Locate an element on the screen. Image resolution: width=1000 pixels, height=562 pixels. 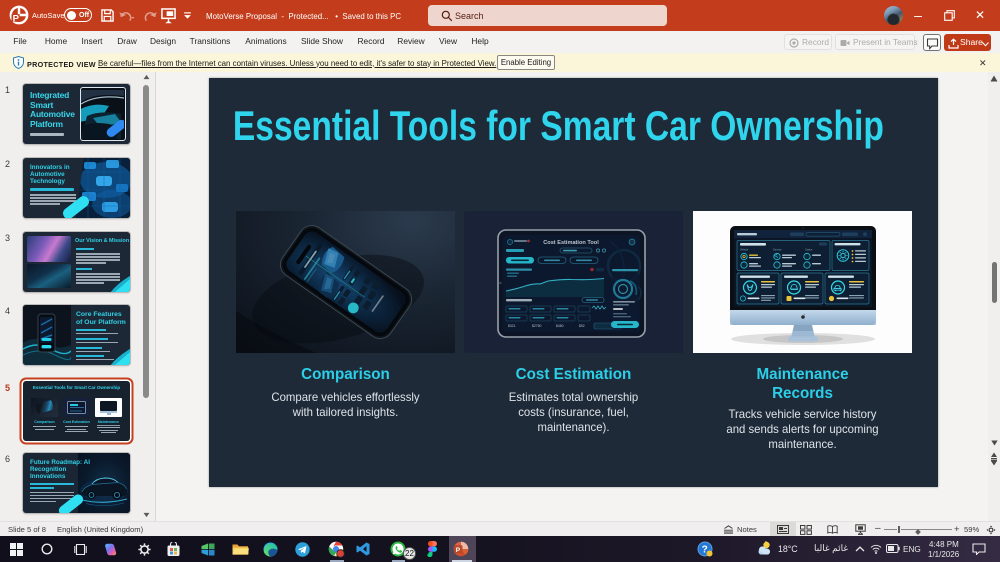
svg-text: Vehicle is located at coordinates (744, 250).